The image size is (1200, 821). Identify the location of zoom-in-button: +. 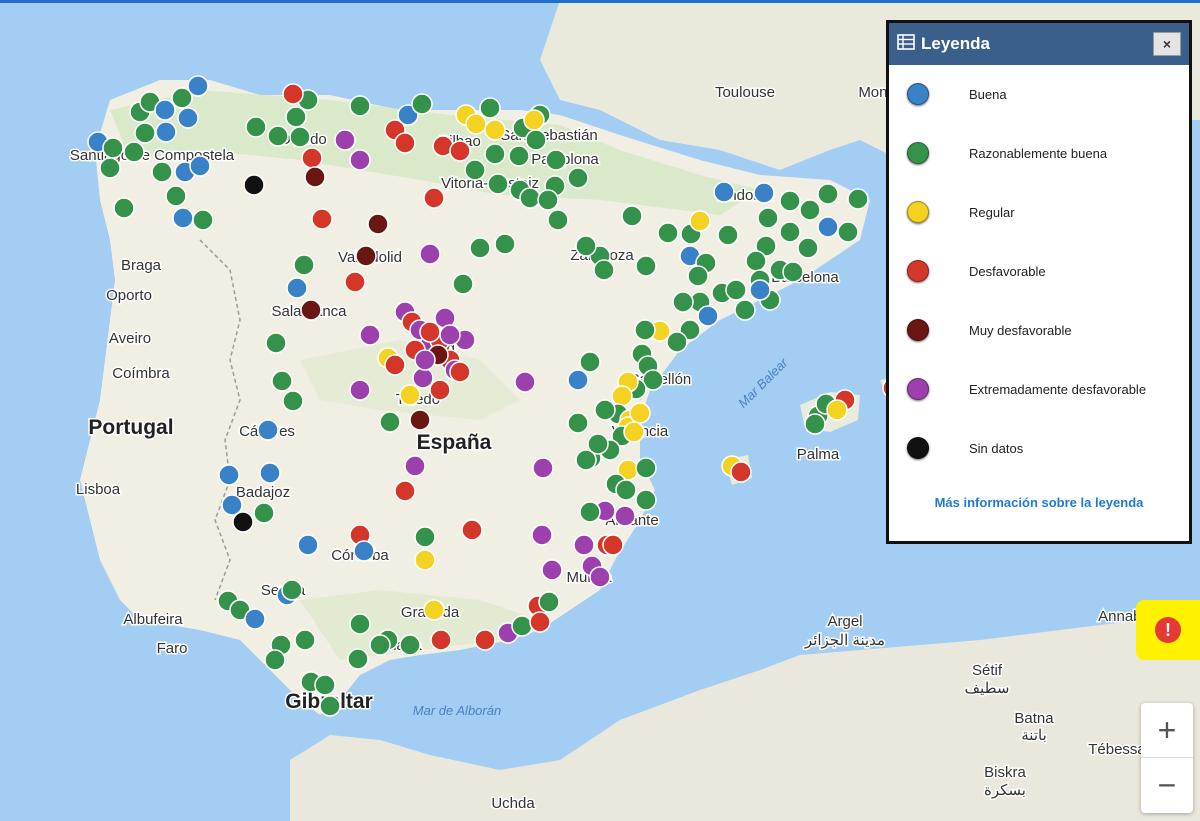
(1167, 730).